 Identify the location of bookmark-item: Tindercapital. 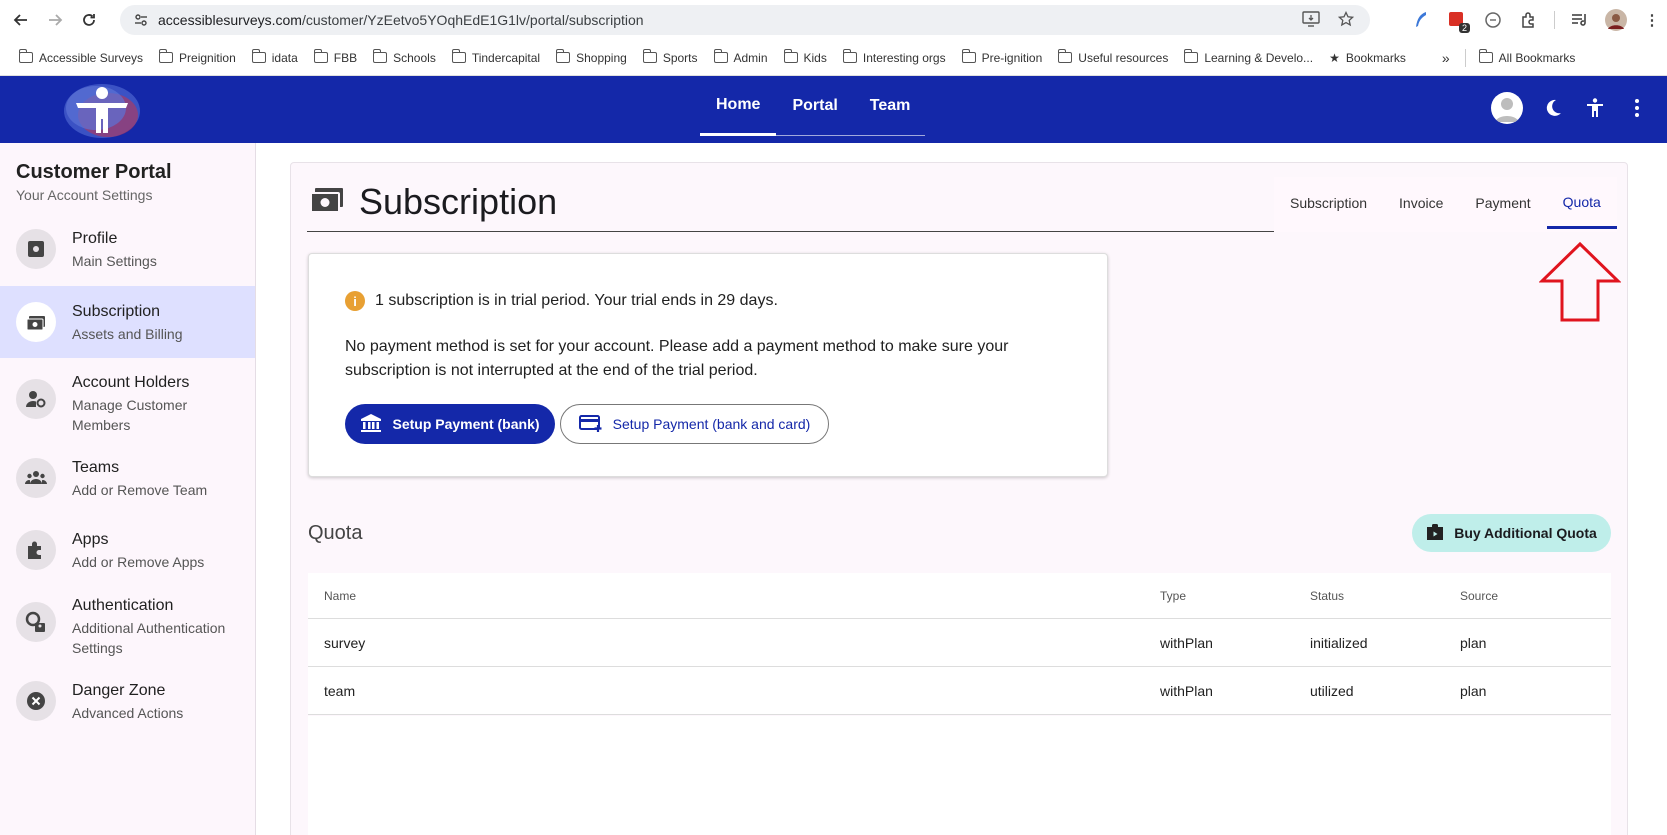
(497, 57).